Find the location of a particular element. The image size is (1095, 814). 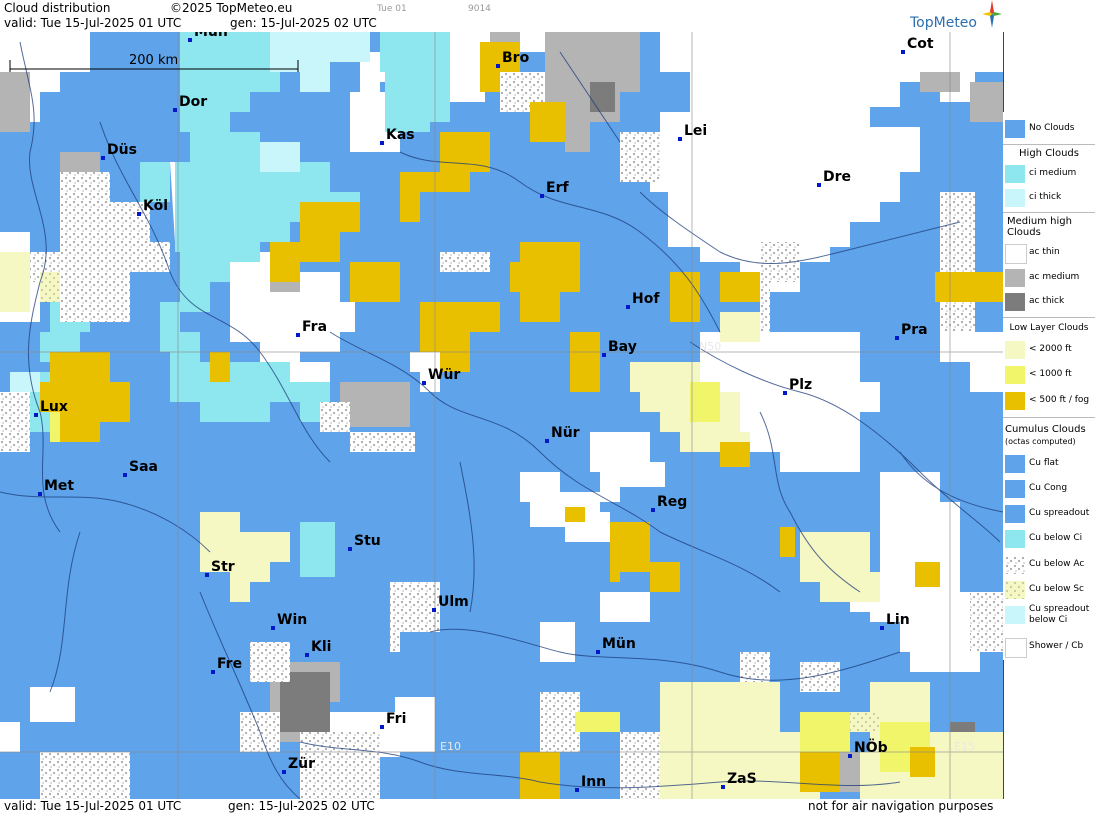

legend-low-500: < 500 ft / fog is located at coordinates (1049, 401).